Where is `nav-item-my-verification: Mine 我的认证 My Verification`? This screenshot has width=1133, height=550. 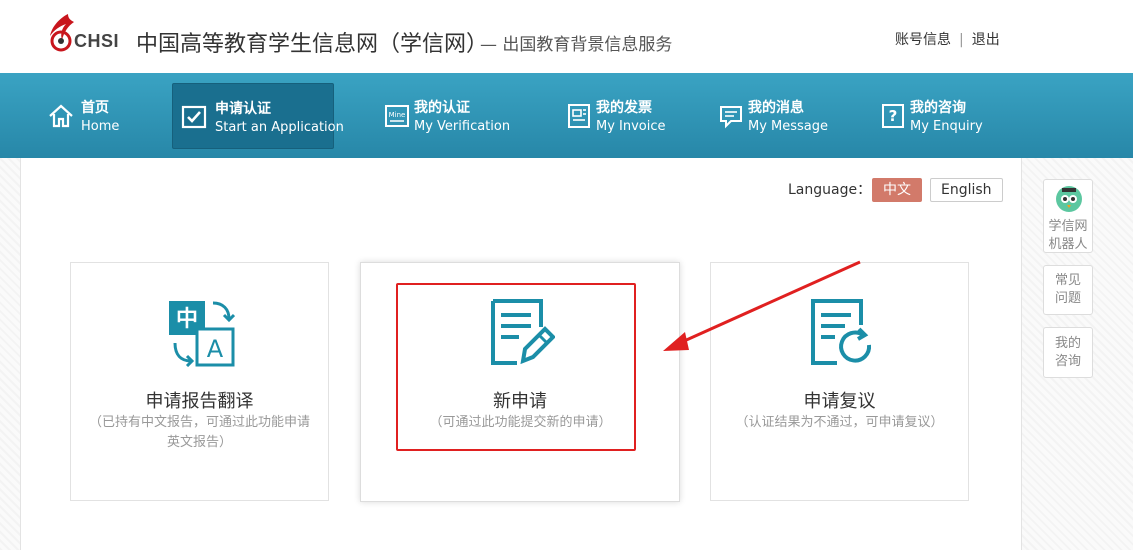
nav-item-my-verification: Mine 我的认证 My Verification is located at coordinates (447, 115).